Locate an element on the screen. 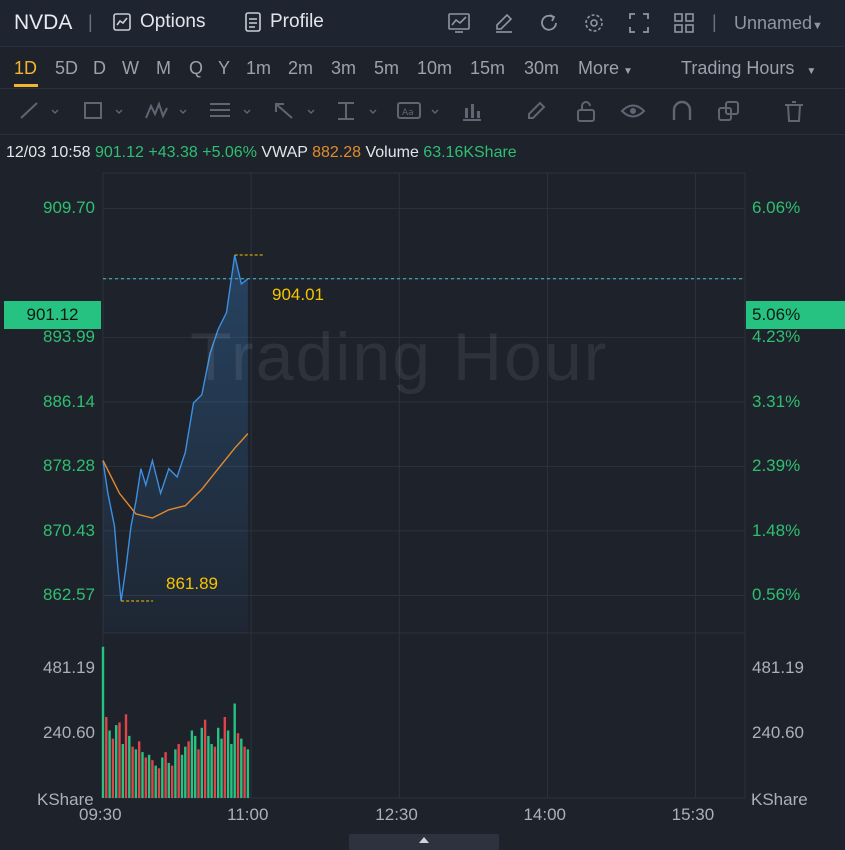  chart-scroll-handle is located at coordinates (424, 842).